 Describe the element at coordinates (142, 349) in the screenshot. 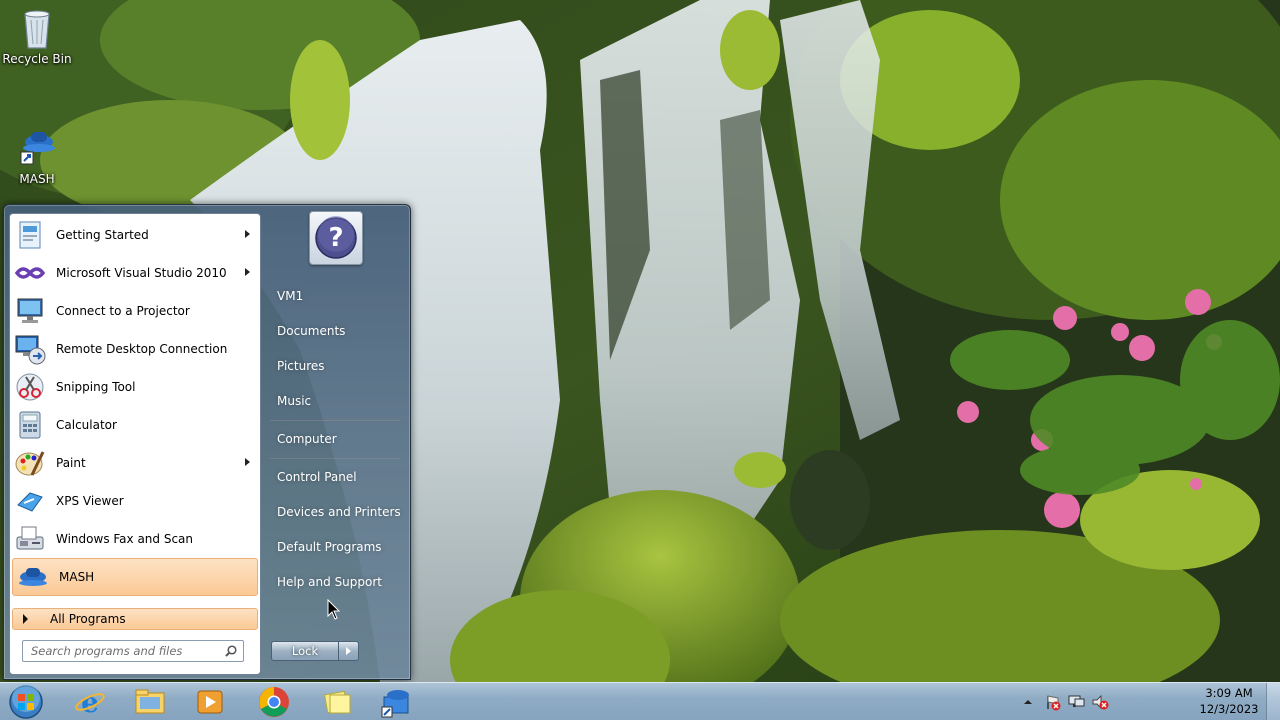

I see `program-label: Remote Desktop Connection` at that location.